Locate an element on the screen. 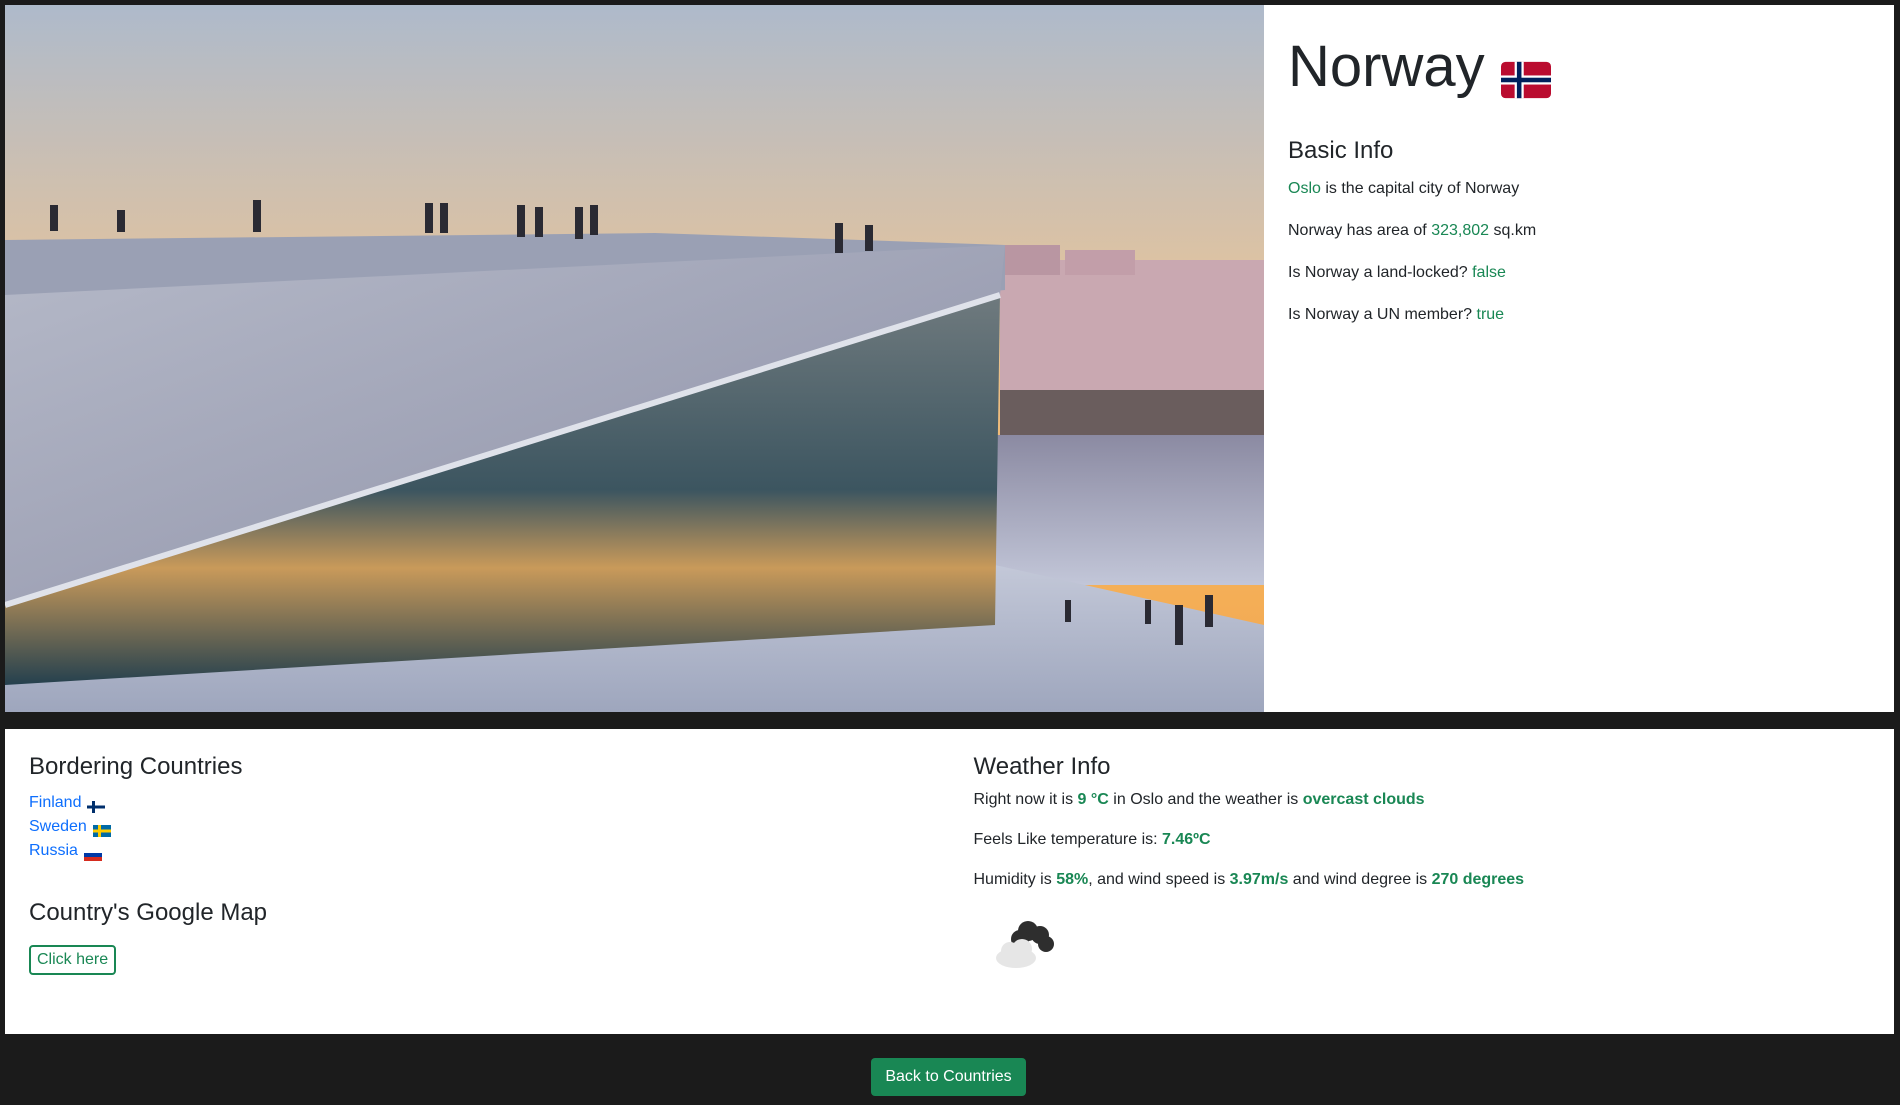 This screenshot has height=1105, width=1900. finland-flag-icon is located at coordinates (96, 805).